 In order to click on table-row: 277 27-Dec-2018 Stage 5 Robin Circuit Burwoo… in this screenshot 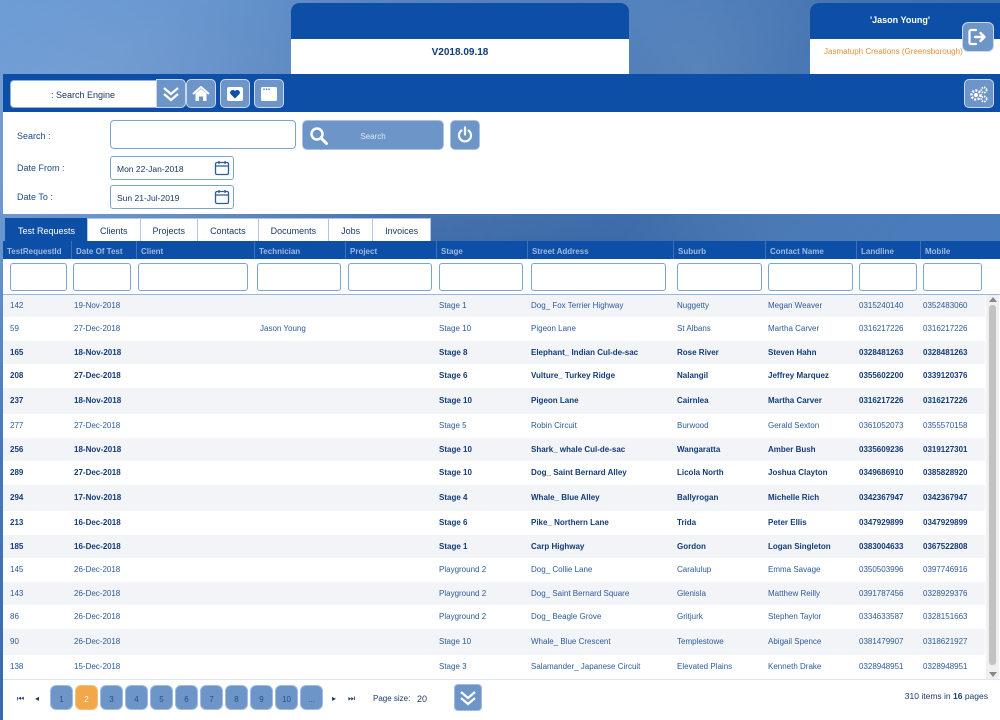, I will do `click(494, 426)`.